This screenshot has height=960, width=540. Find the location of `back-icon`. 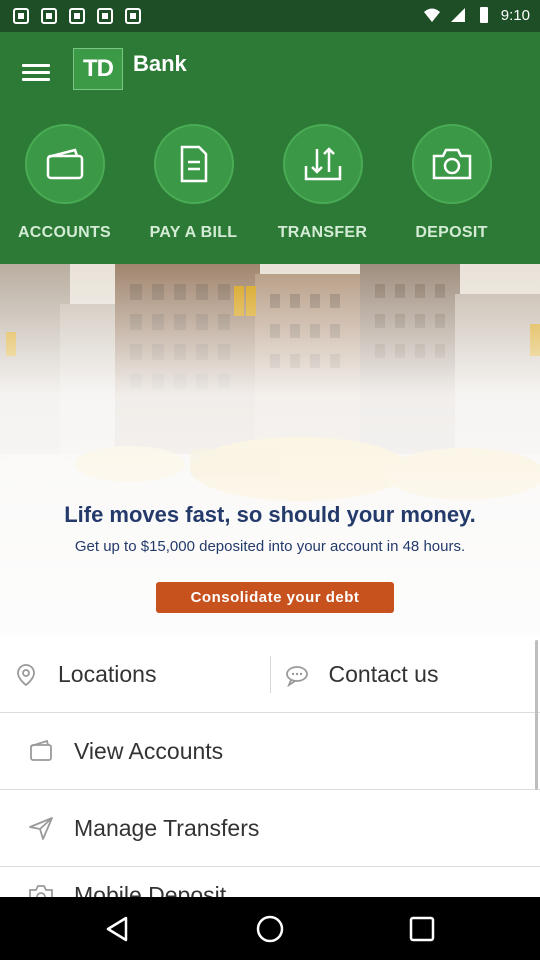

back-icon is located at coordinates (118, 929).